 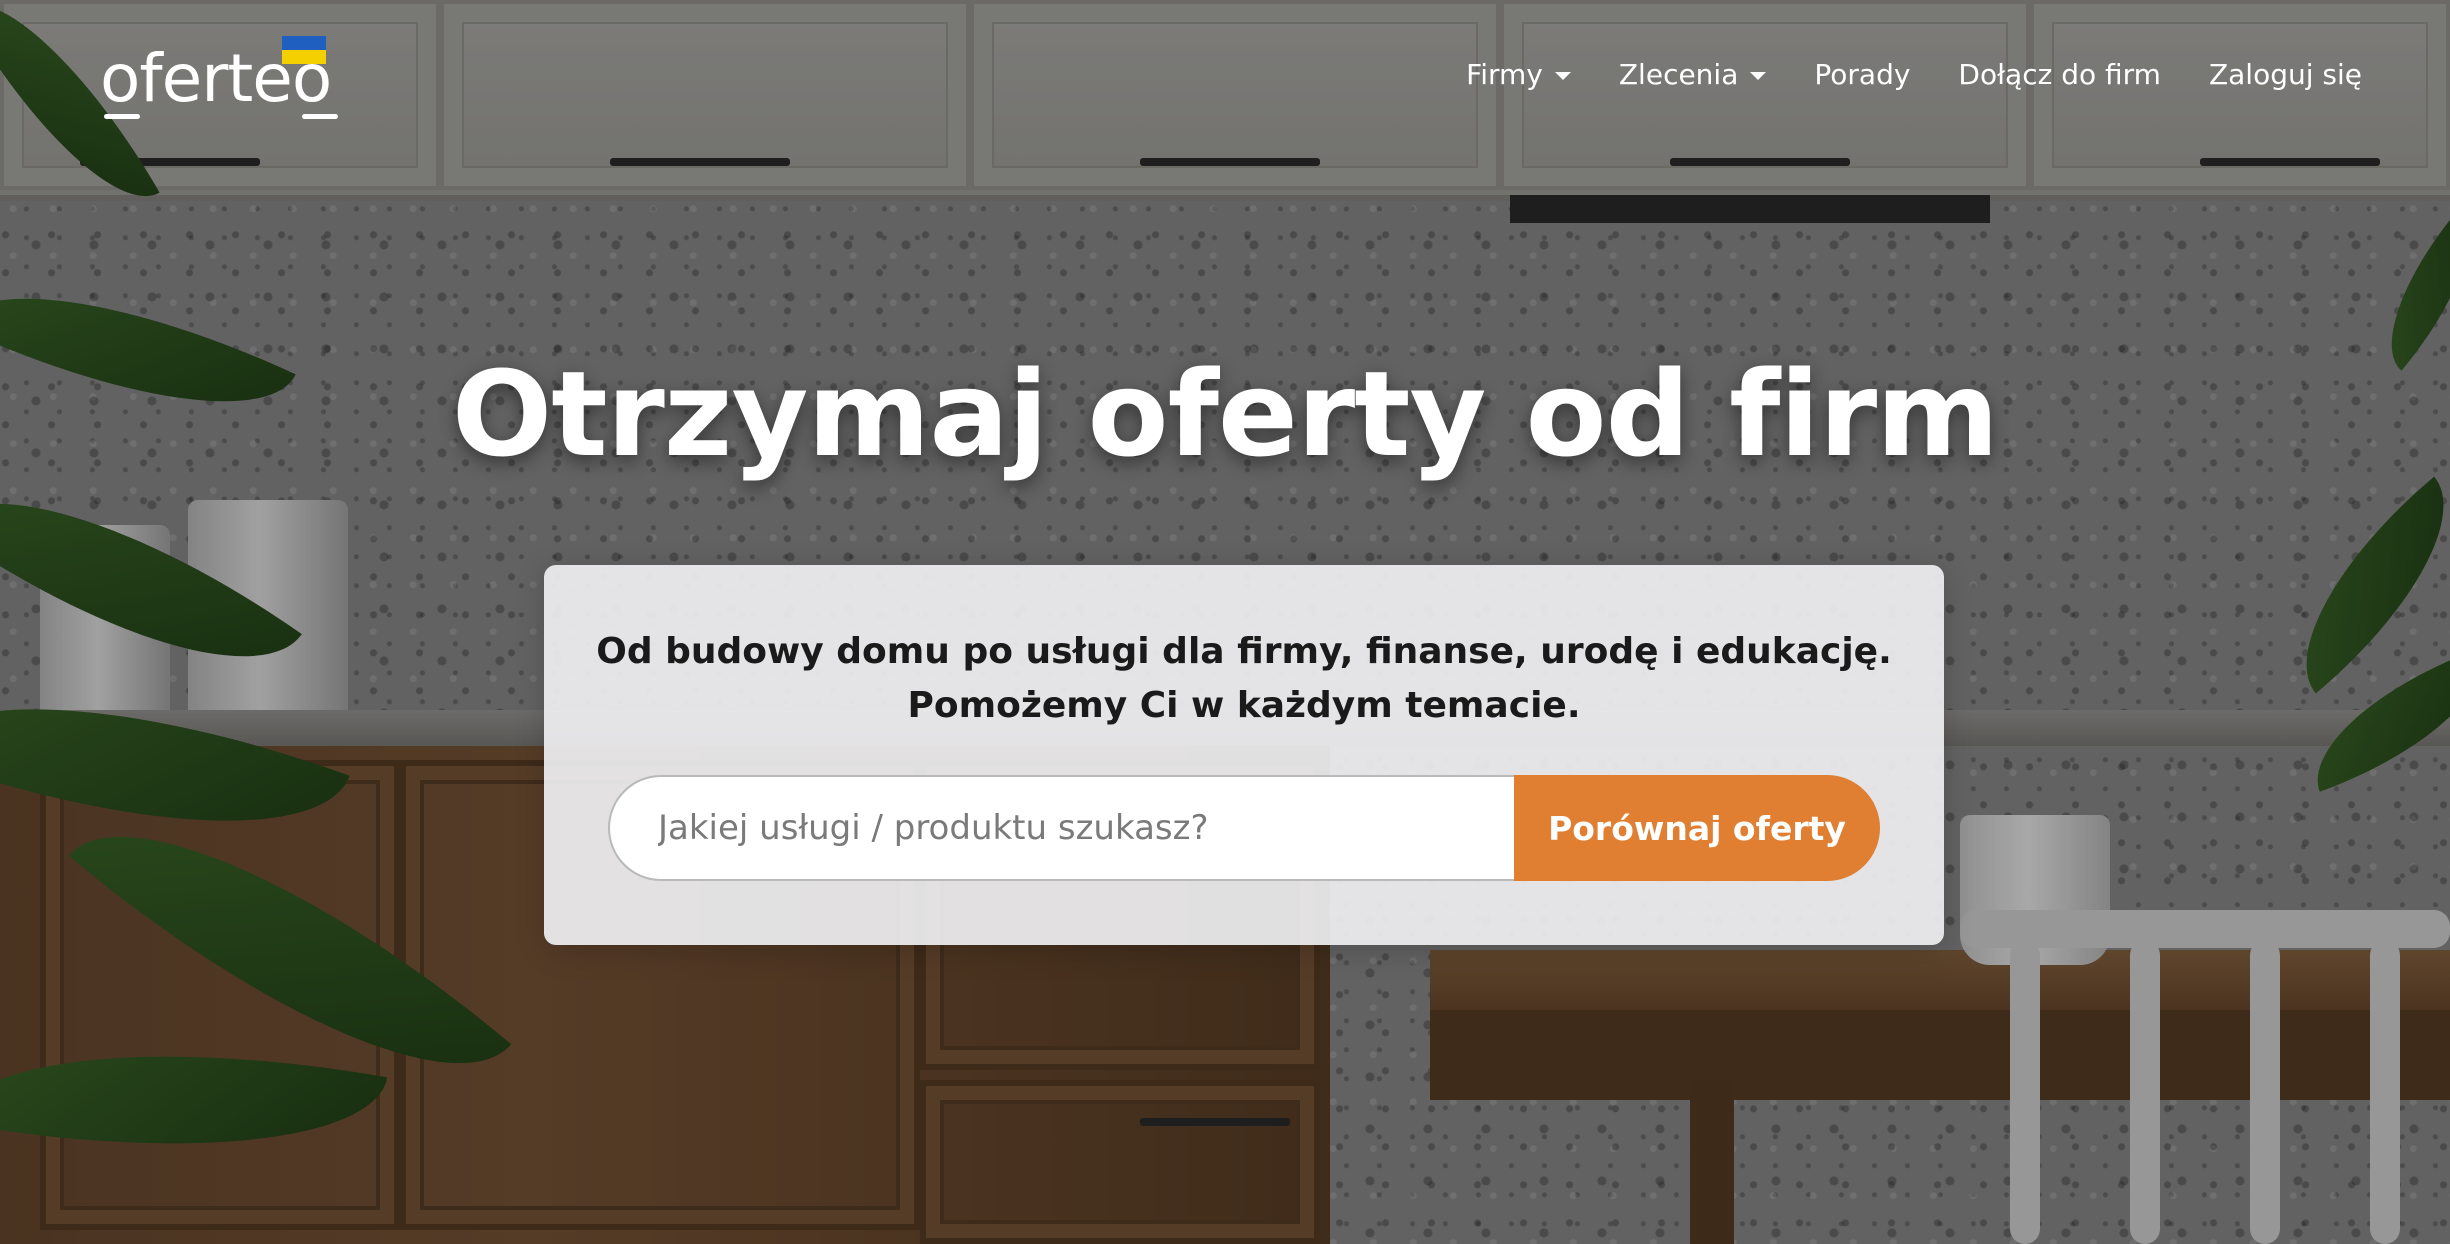 I want to click on search-form: Porównaj oferty, so click(x=1244, y=828).